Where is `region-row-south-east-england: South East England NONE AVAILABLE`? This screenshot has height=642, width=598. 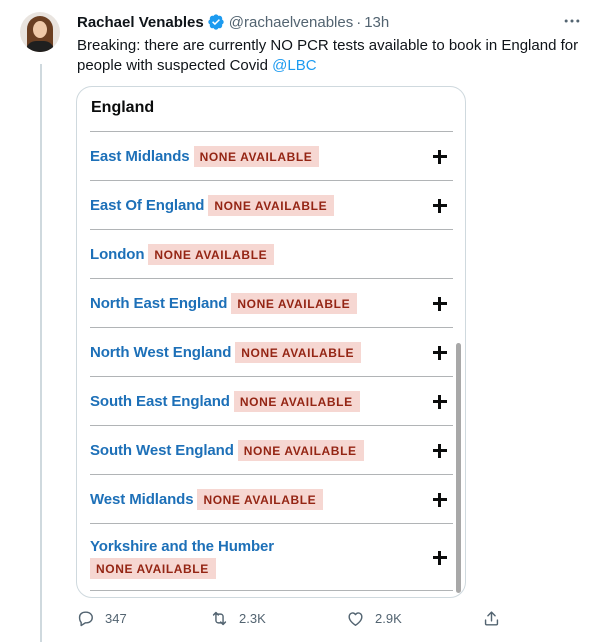 region-row-south-east-england: South East England NONE AVAILABLE is located at coordinates (271, 400).